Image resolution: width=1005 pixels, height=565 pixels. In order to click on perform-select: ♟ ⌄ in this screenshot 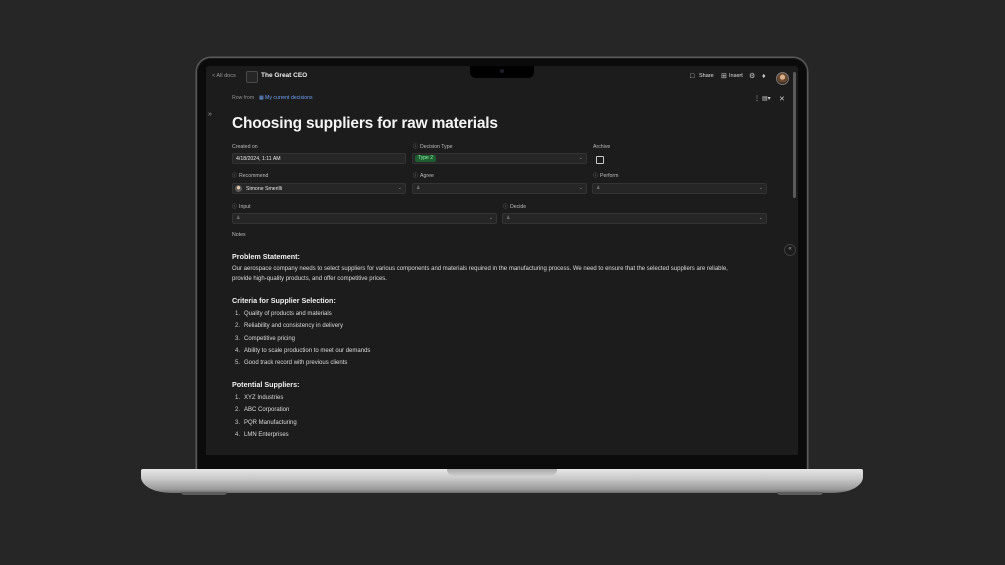, I will do `click(679, 188)`.